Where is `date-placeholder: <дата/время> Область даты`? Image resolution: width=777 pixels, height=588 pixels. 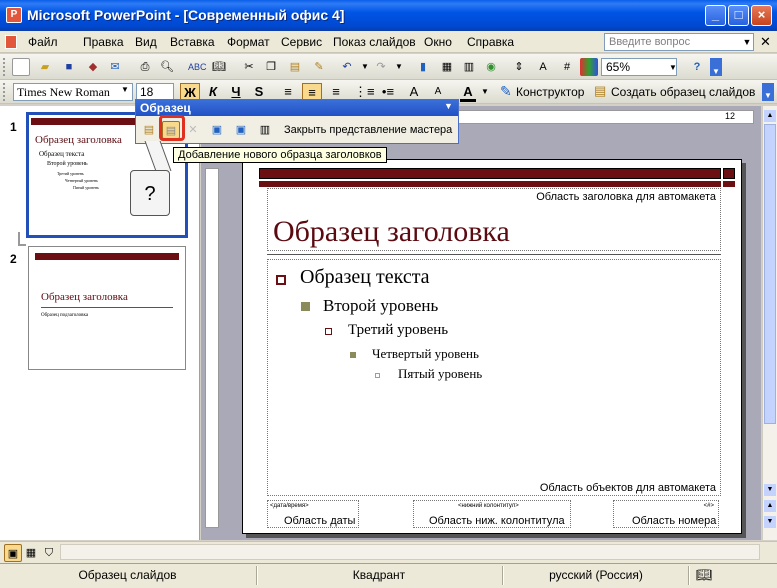 date-placeholder: <дата/время> Область даты is located at coordinates (313, 514).